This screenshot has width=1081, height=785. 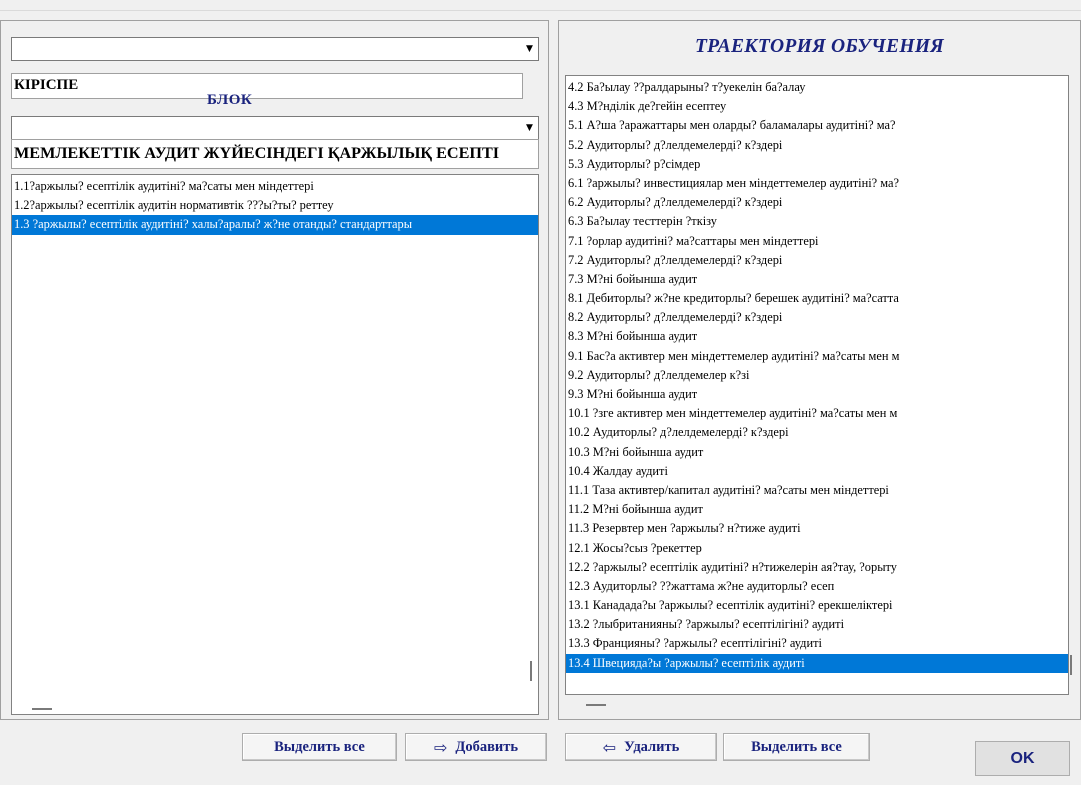 I want to click on window-top-edge, so click(x=540, y=5).